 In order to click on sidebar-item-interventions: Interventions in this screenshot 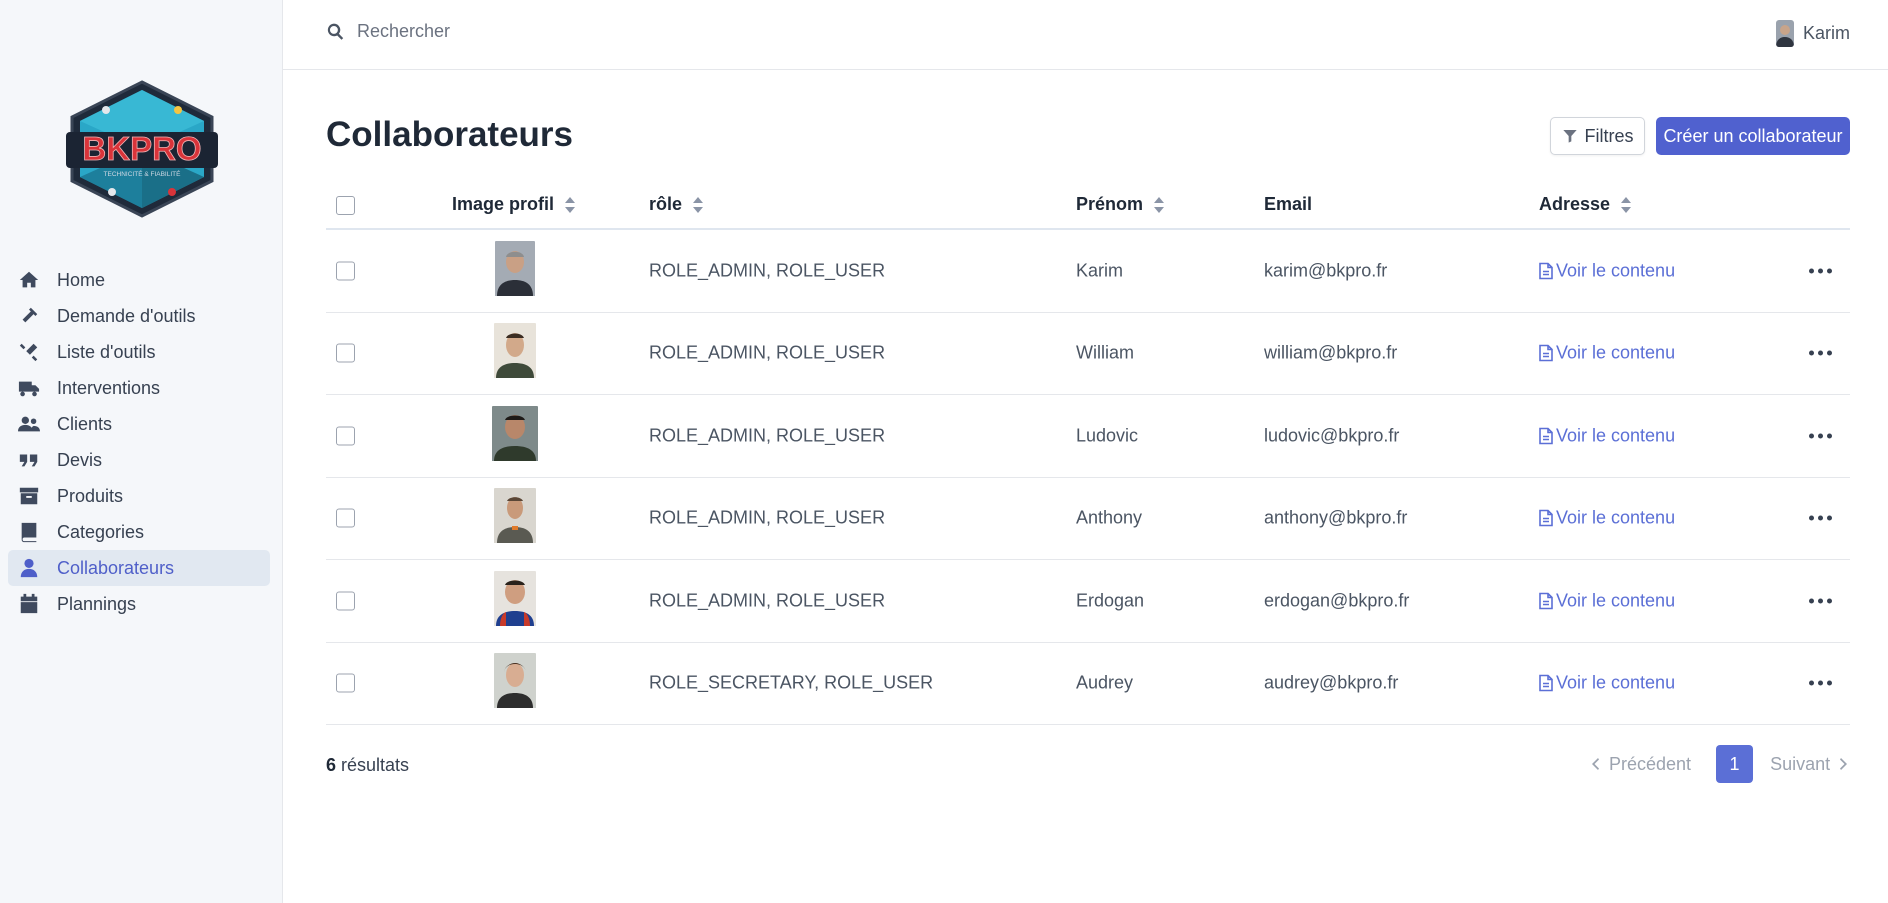, I will do `click(139, 388)`.